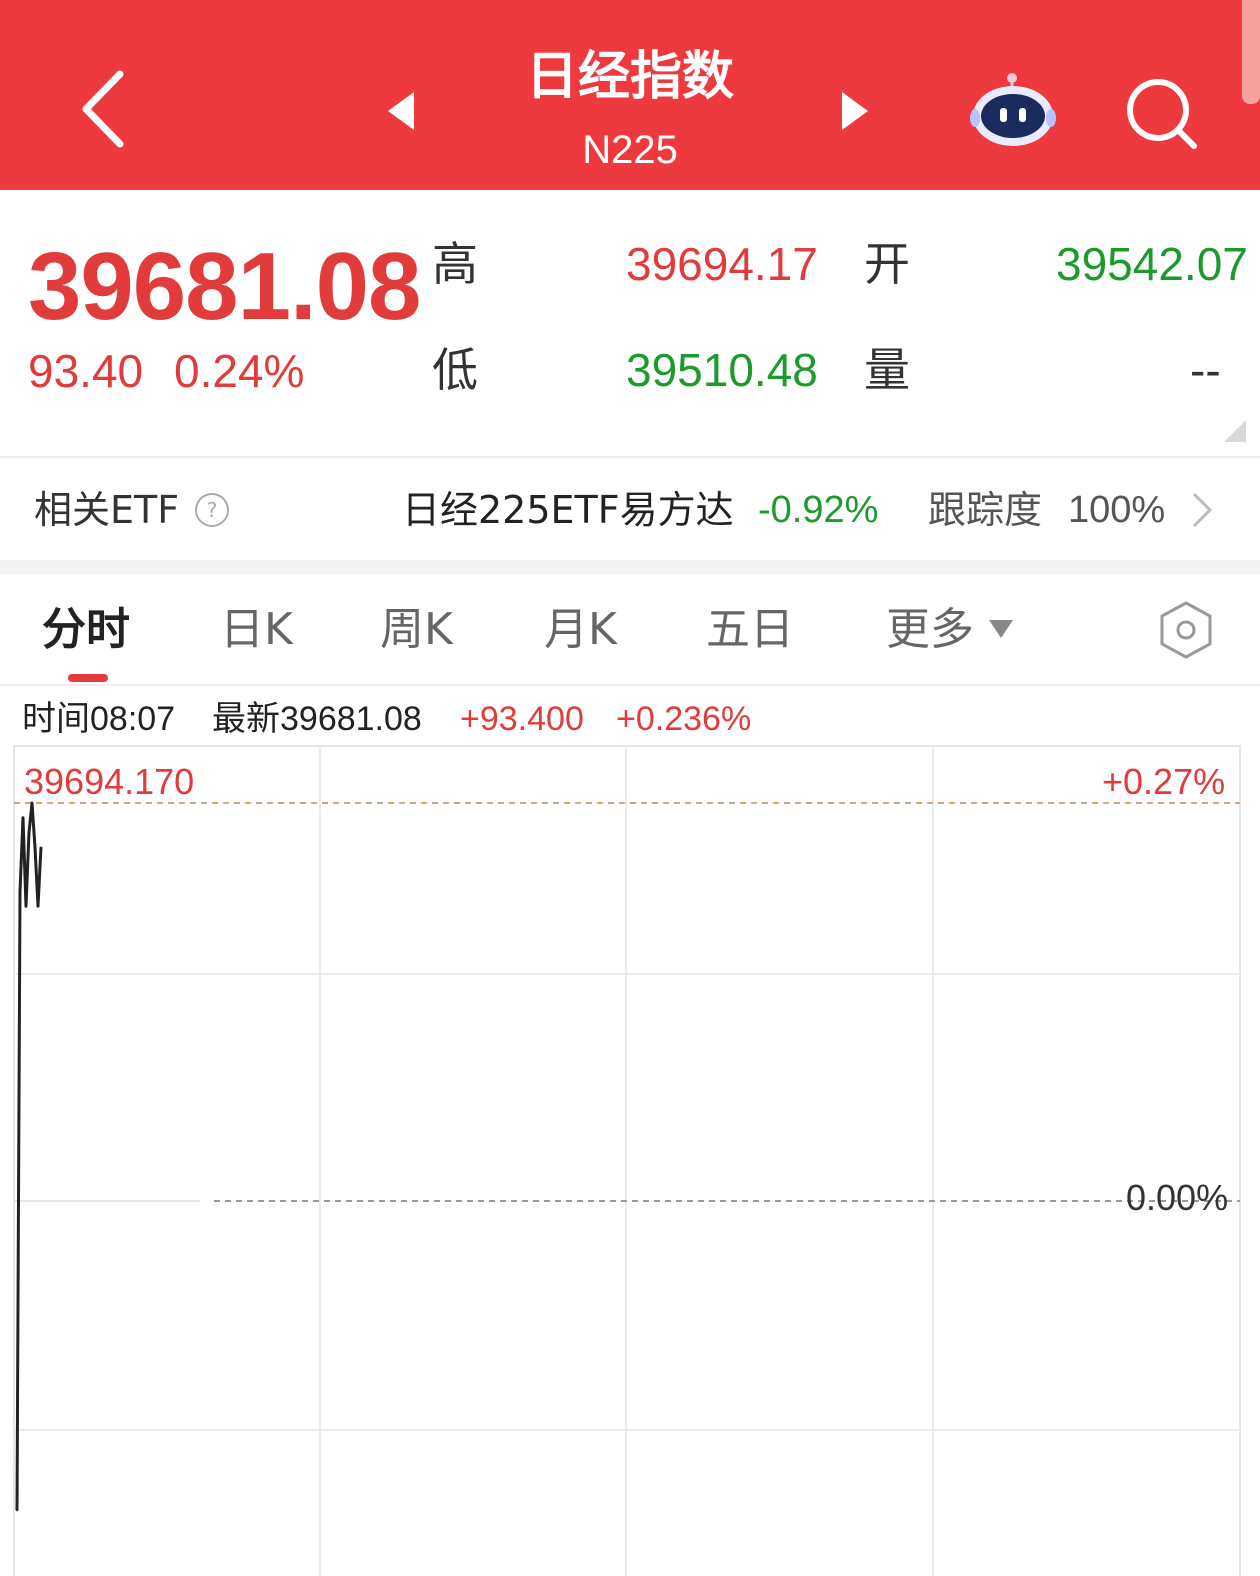  What do you see at coordinates (256, 630) in the screenshot?
I see `tab-daily-k: 日K` at bounding box center [256, 630].